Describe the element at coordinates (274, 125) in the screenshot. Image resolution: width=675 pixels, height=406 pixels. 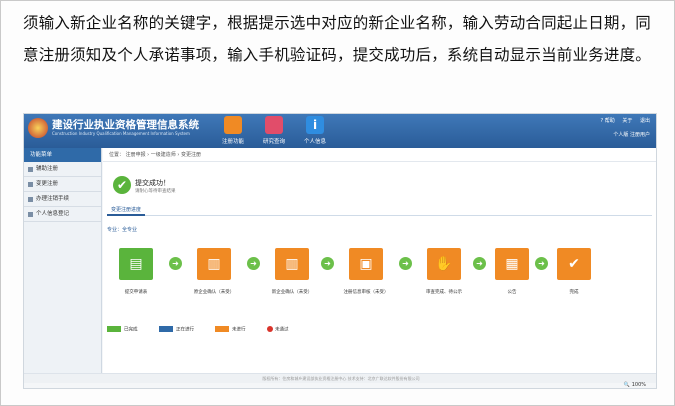
I see `monitor-icon` at that location.